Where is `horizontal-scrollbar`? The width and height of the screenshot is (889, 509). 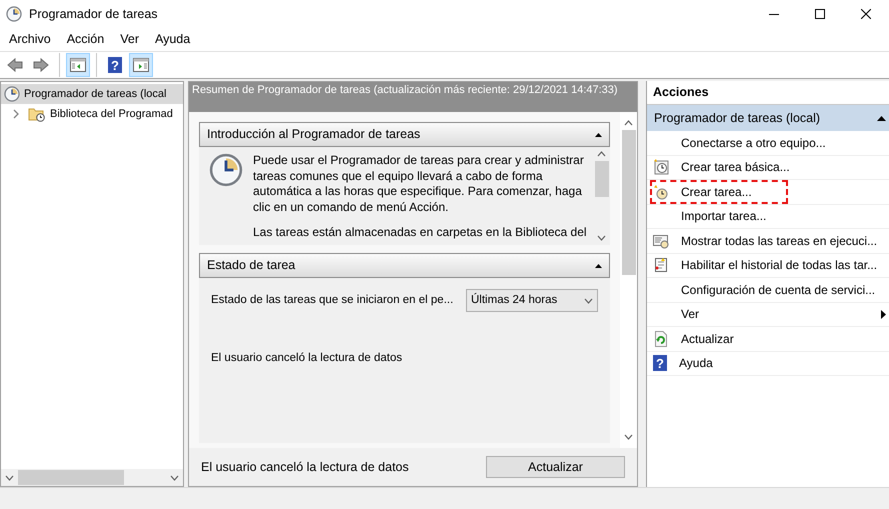
horizontal-scrollbar is located at coordinates (92, 477).